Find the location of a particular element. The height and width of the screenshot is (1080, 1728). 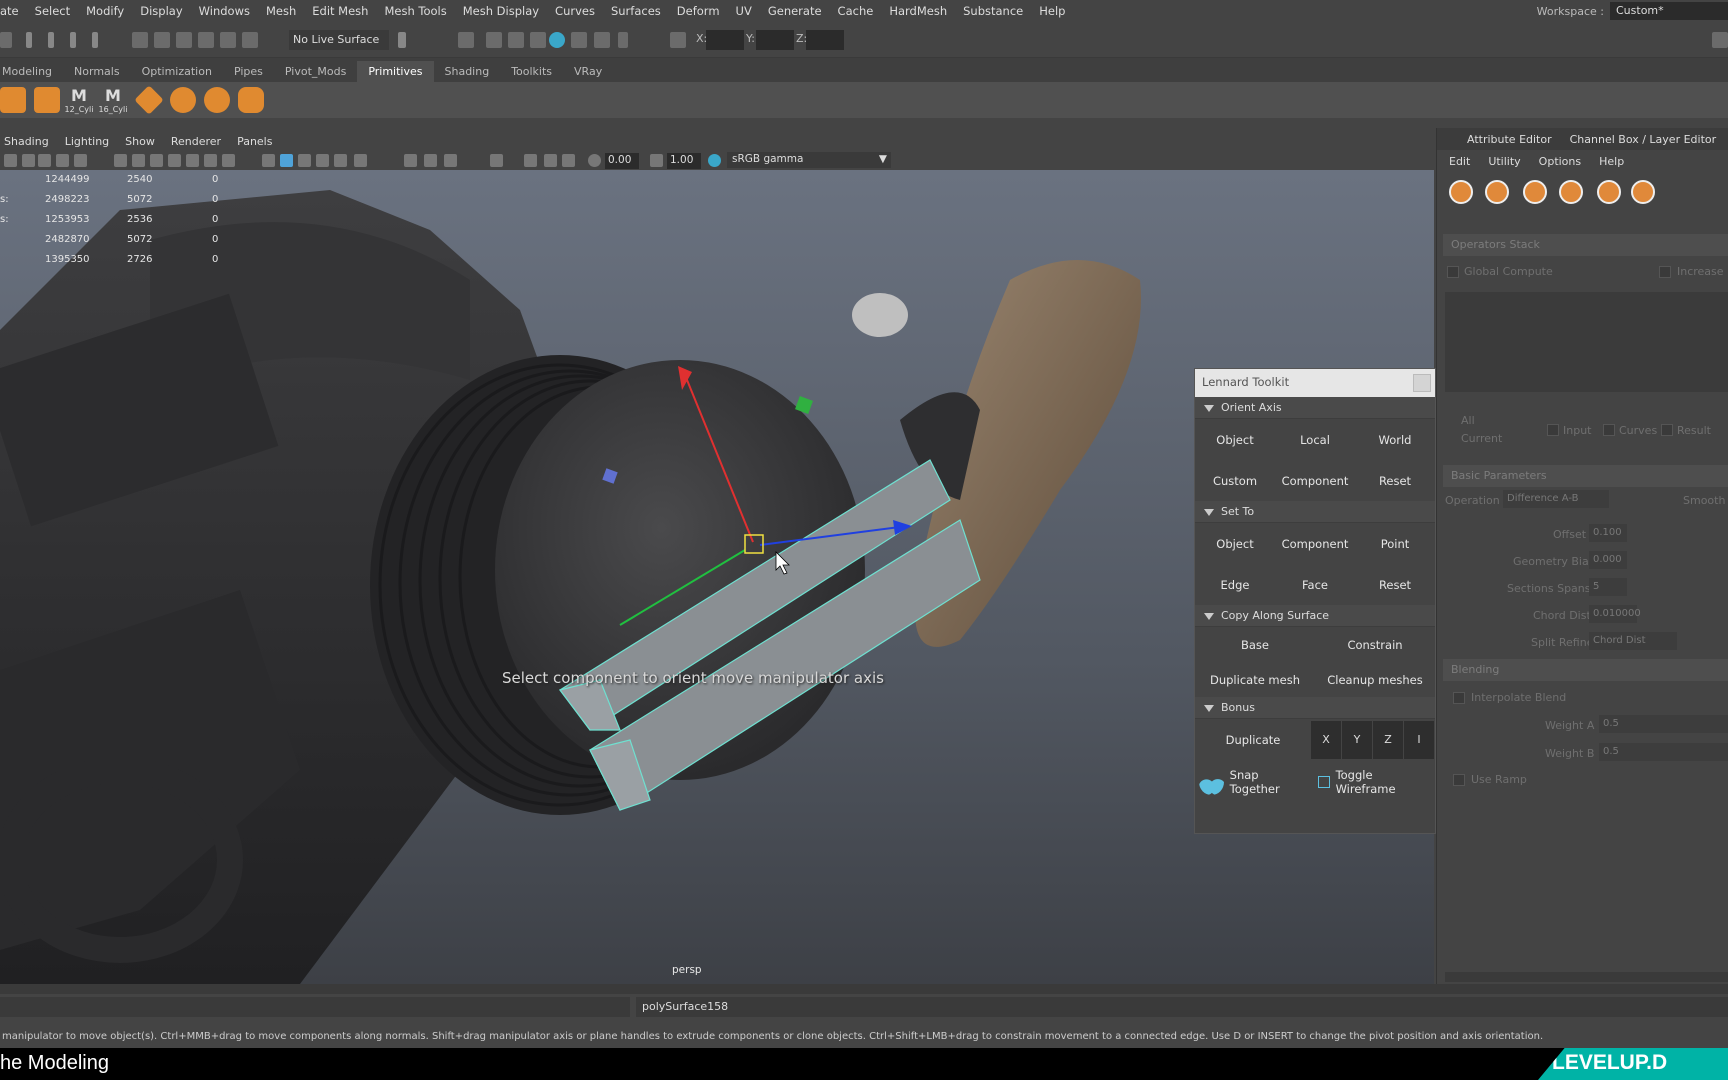

shelf-tab-normals: Normals is located at coordinates (97, 71).